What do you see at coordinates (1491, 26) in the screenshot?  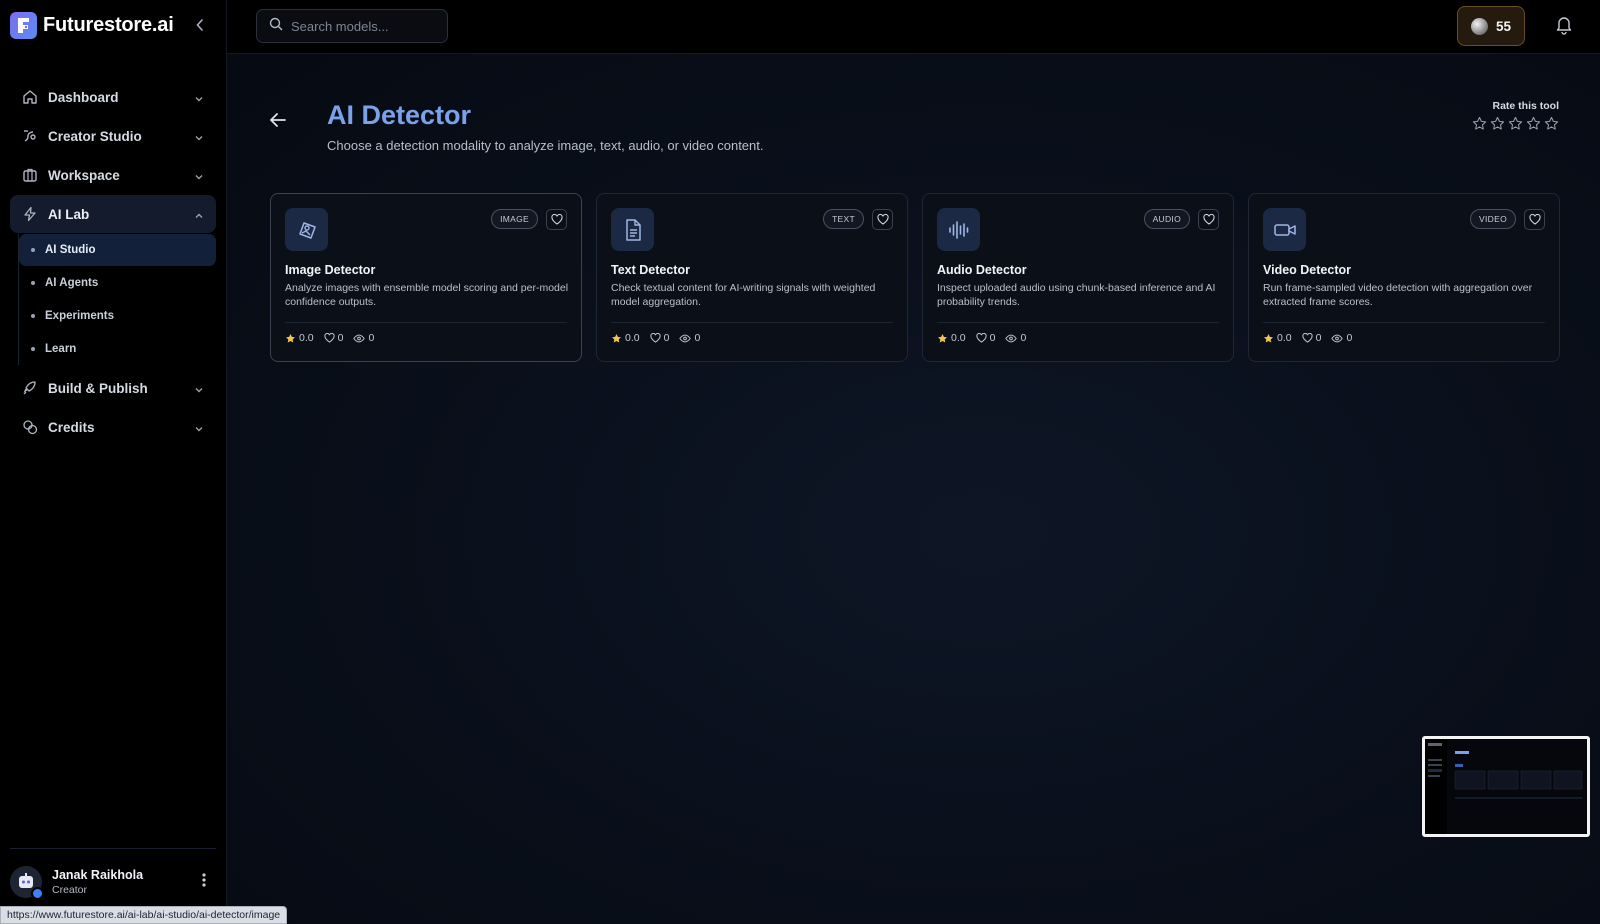 I see `credits-button: 55` at bounding box center [1491, 26].